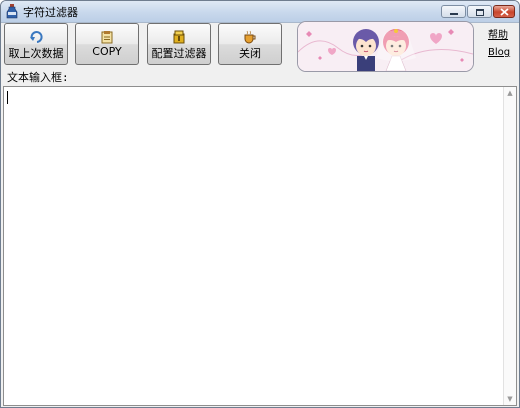  What do you see at coordinates (107, 51) in the screenshot?
I see `copy-label: COPY` at bounding box center [107, 51].